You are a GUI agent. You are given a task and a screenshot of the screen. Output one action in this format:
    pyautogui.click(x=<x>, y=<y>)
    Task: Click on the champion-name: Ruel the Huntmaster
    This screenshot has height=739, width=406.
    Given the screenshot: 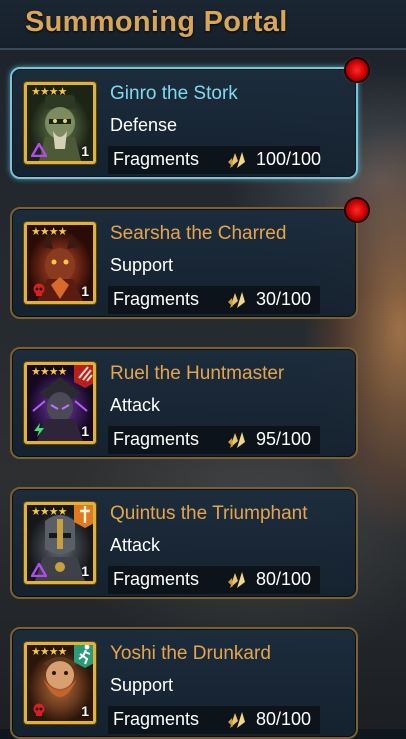 What is the action you would take?
    pyautogui.click(x=197, y=373)
    